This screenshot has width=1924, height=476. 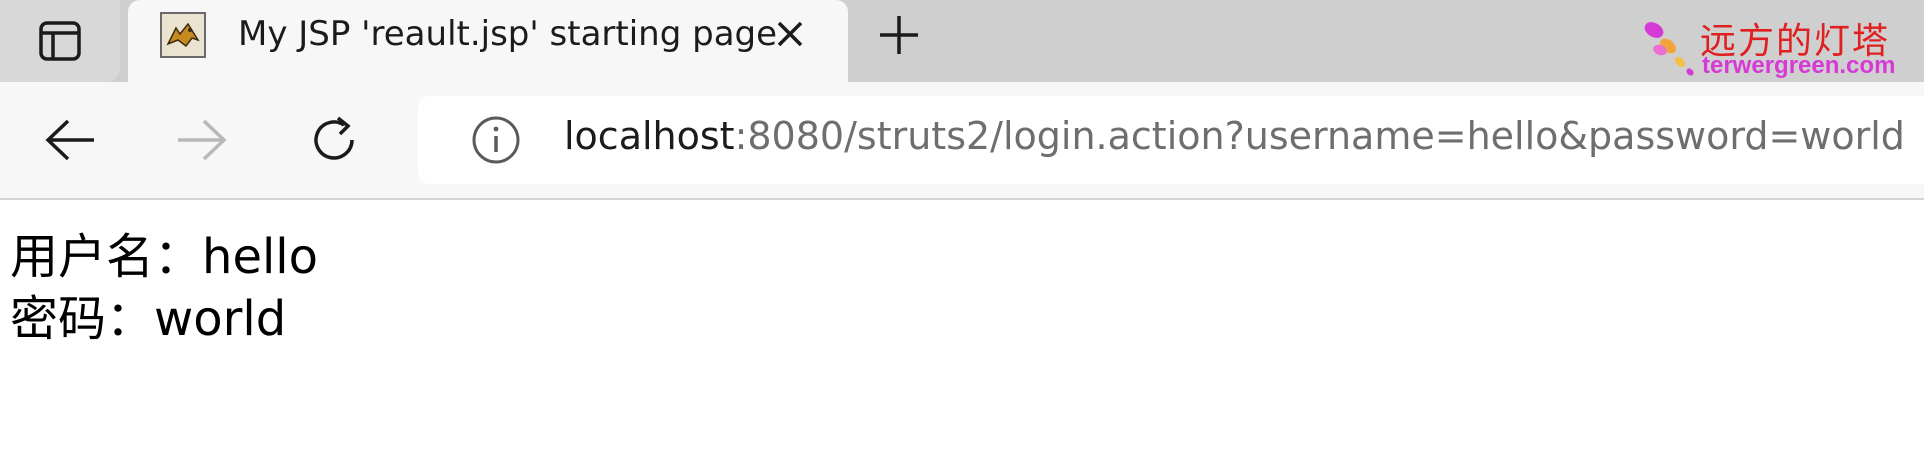 What do you see at coordinates (1780, 49) in the screenshot?
I see `watermark-logo: 远方的灯塔 terwergreen.com` at bounding box center [1780, 49].